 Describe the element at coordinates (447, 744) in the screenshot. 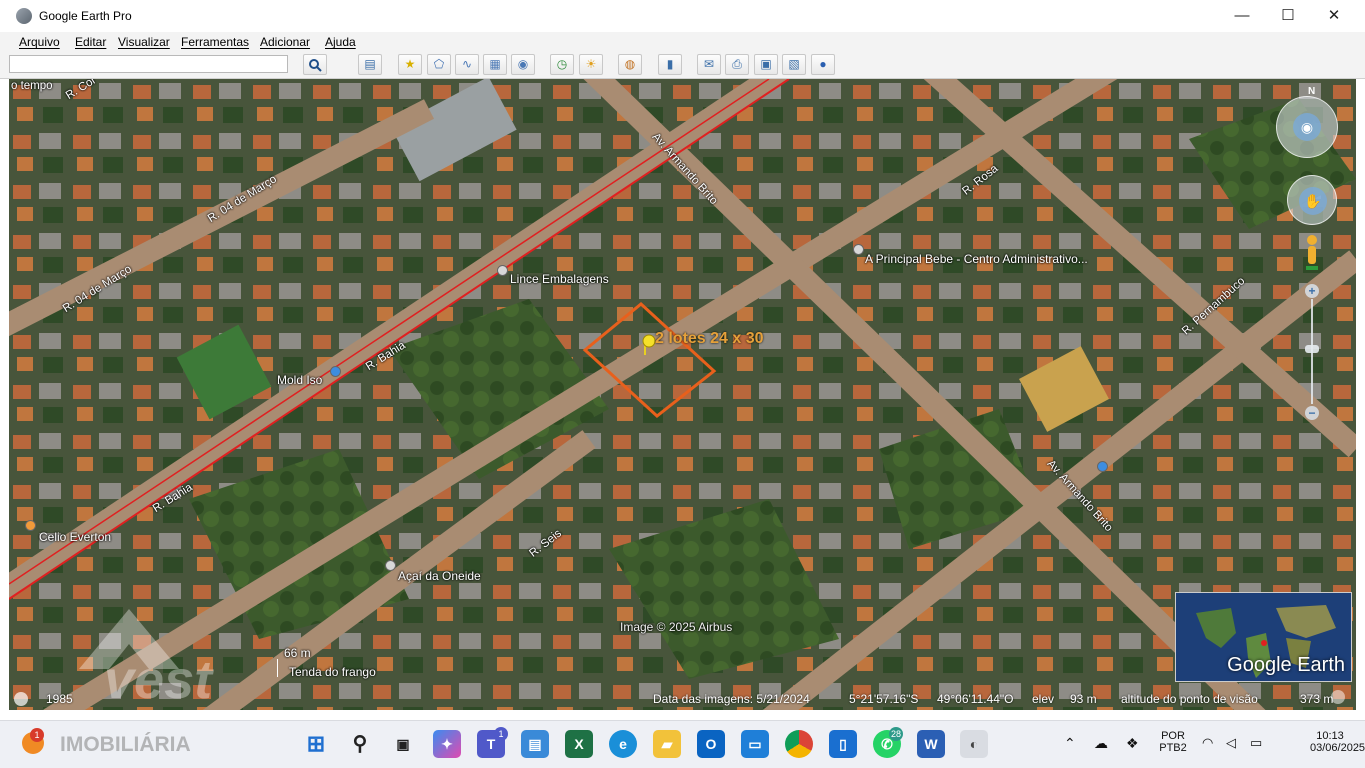

I see `copilot-icon: ✦` at that location.